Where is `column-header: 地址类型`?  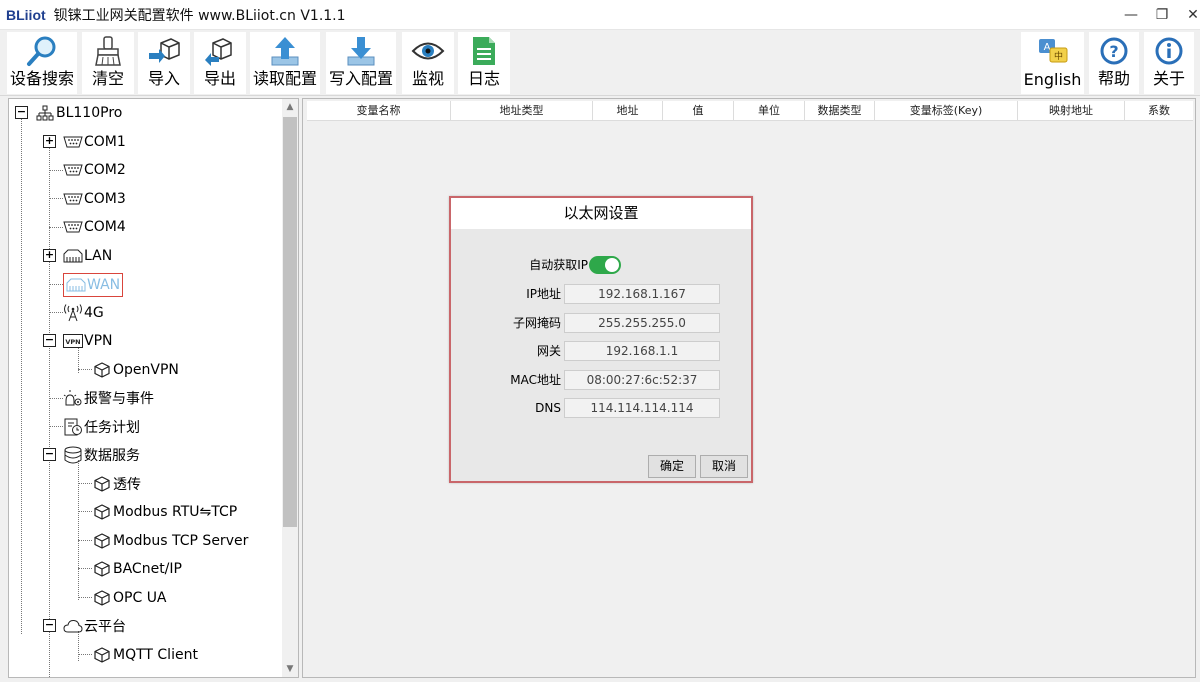 column-header: 地址类型 is located at coordinates (522, 111).